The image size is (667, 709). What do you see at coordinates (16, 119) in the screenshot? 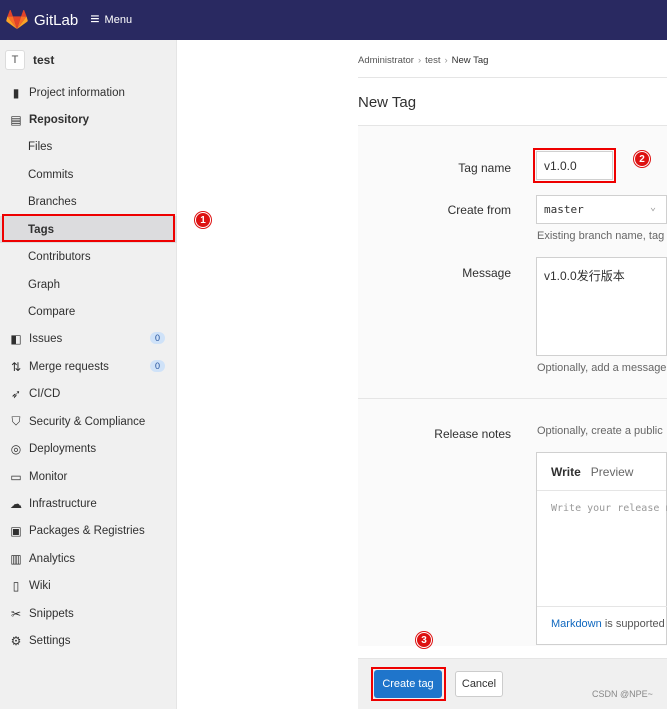
I see `book-icon: ▤` at bounding box center [16, 119].